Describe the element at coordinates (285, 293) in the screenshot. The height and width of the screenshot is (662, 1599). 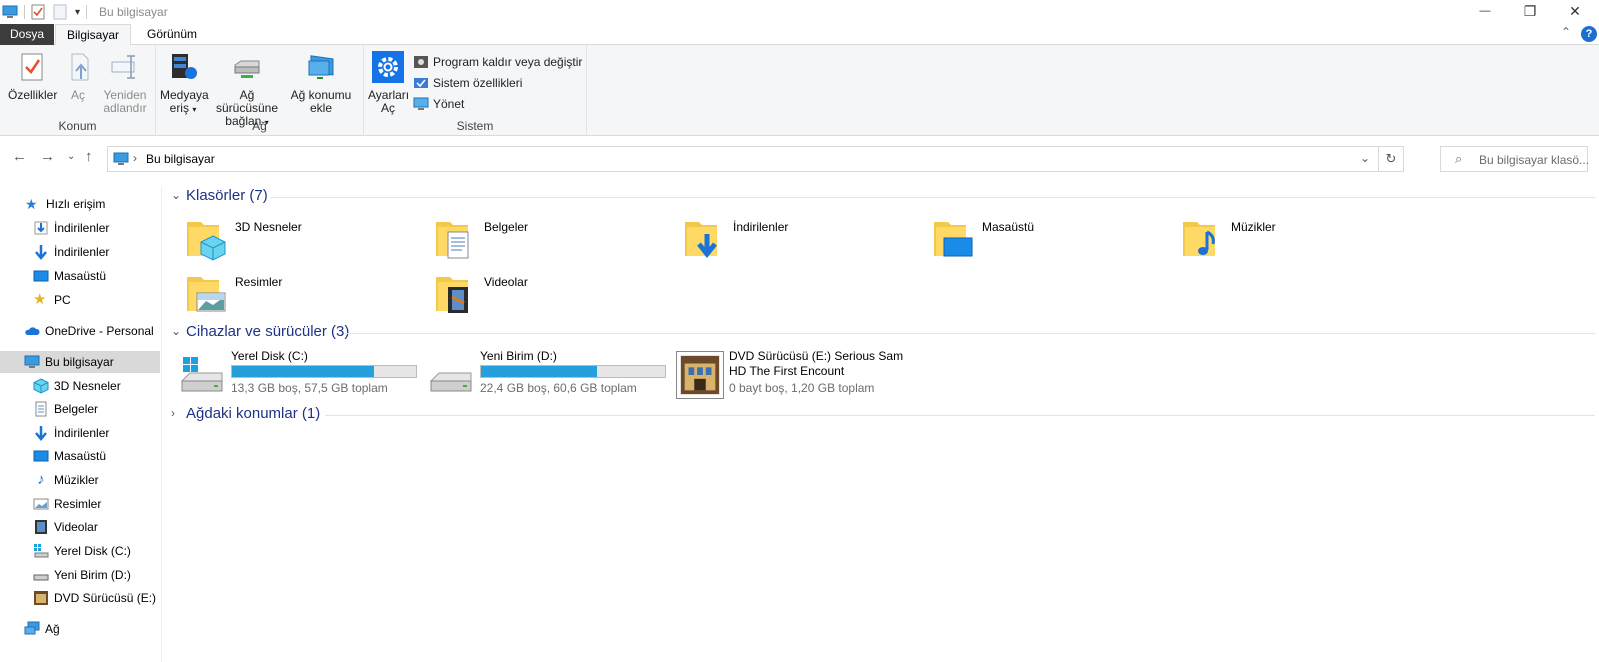
I see `folder-pictures: Resimler` at that location.